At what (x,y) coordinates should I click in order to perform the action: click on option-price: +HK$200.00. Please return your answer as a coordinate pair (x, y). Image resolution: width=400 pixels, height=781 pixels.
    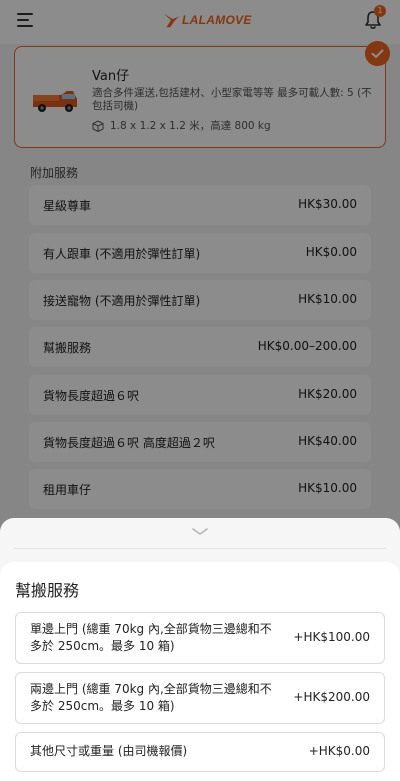
    Looking at the image, I should click on (331, 697).